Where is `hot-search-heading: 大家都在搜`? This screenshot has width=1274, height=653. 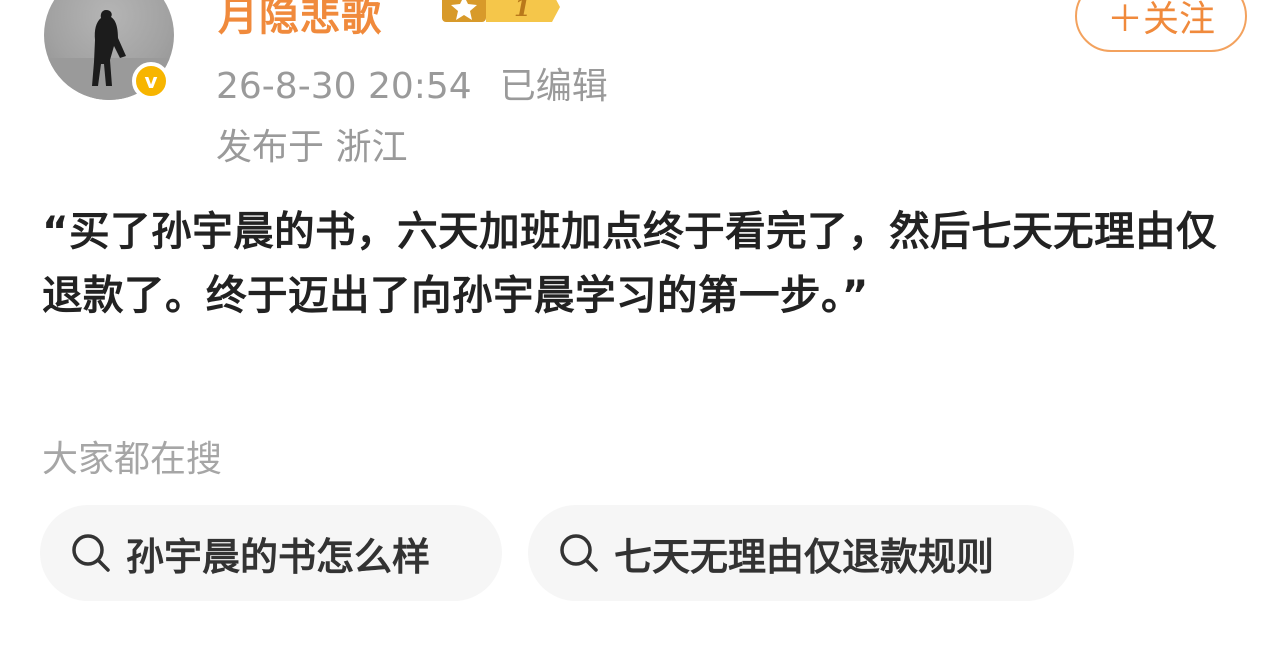
hot-search-heading: 大家都在搜 is located at coordinates (132, 459).